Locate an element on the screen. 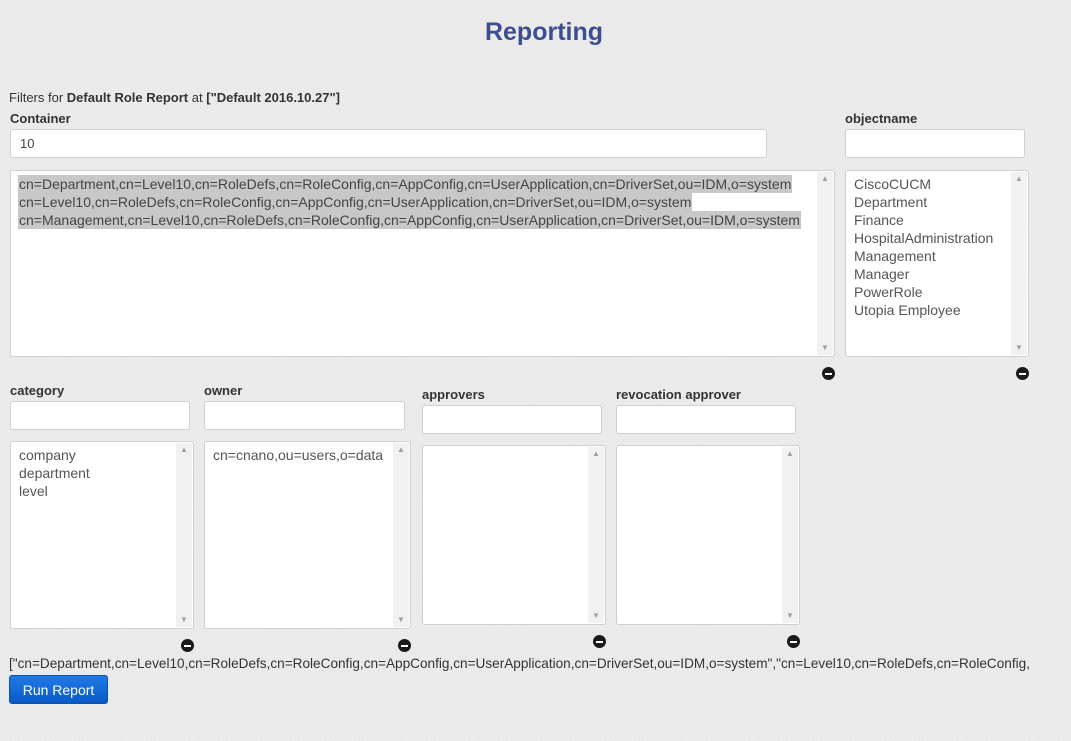 The width and height of the screenshot is (1071, 741). approvers-label: approvers is located at coordinates (453, 394).